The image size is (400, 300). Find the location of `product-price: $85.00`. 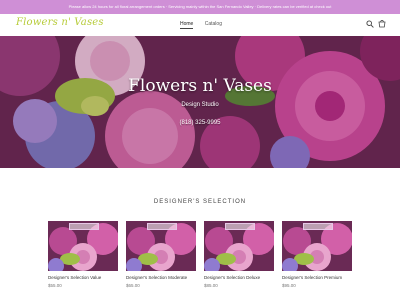

product-price: $85.00 is located at coordinates (211, 285).